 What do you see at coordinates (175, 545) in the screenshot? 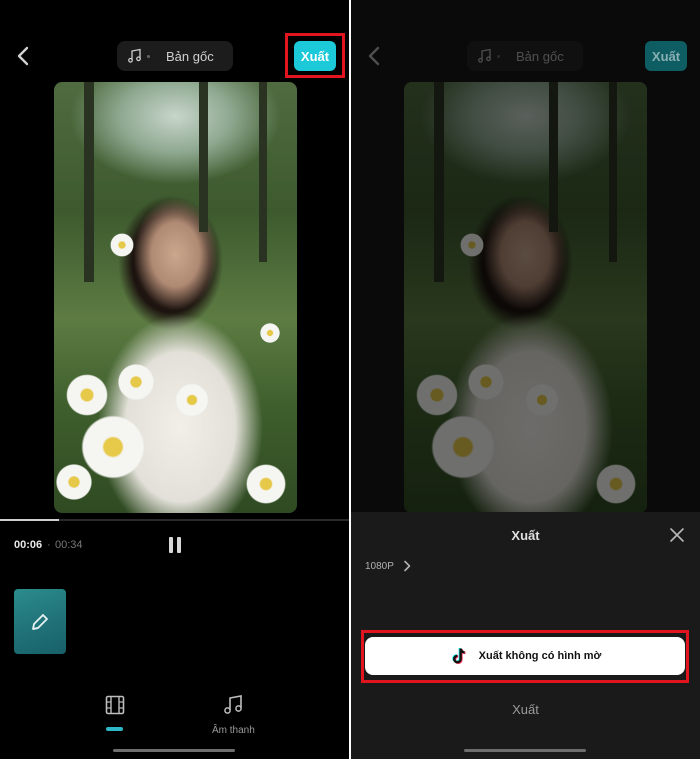
I see `pause-button` at bounding box center [175, 545].